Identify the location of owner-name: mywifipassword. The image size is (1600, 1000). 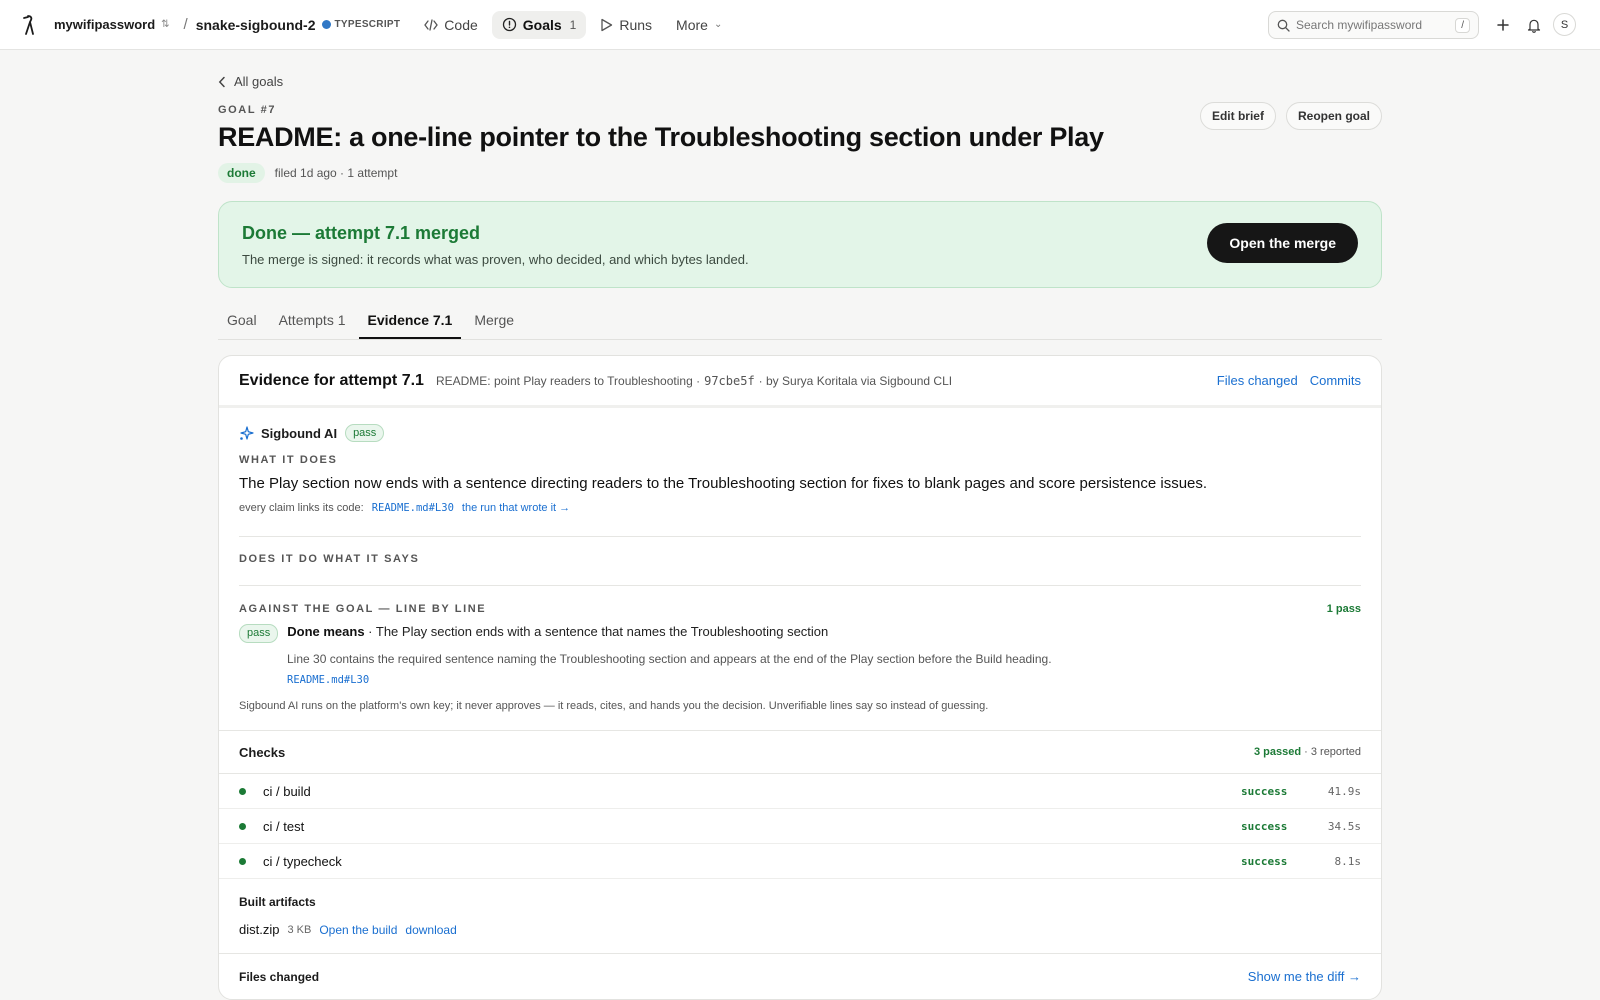
(104, 24).